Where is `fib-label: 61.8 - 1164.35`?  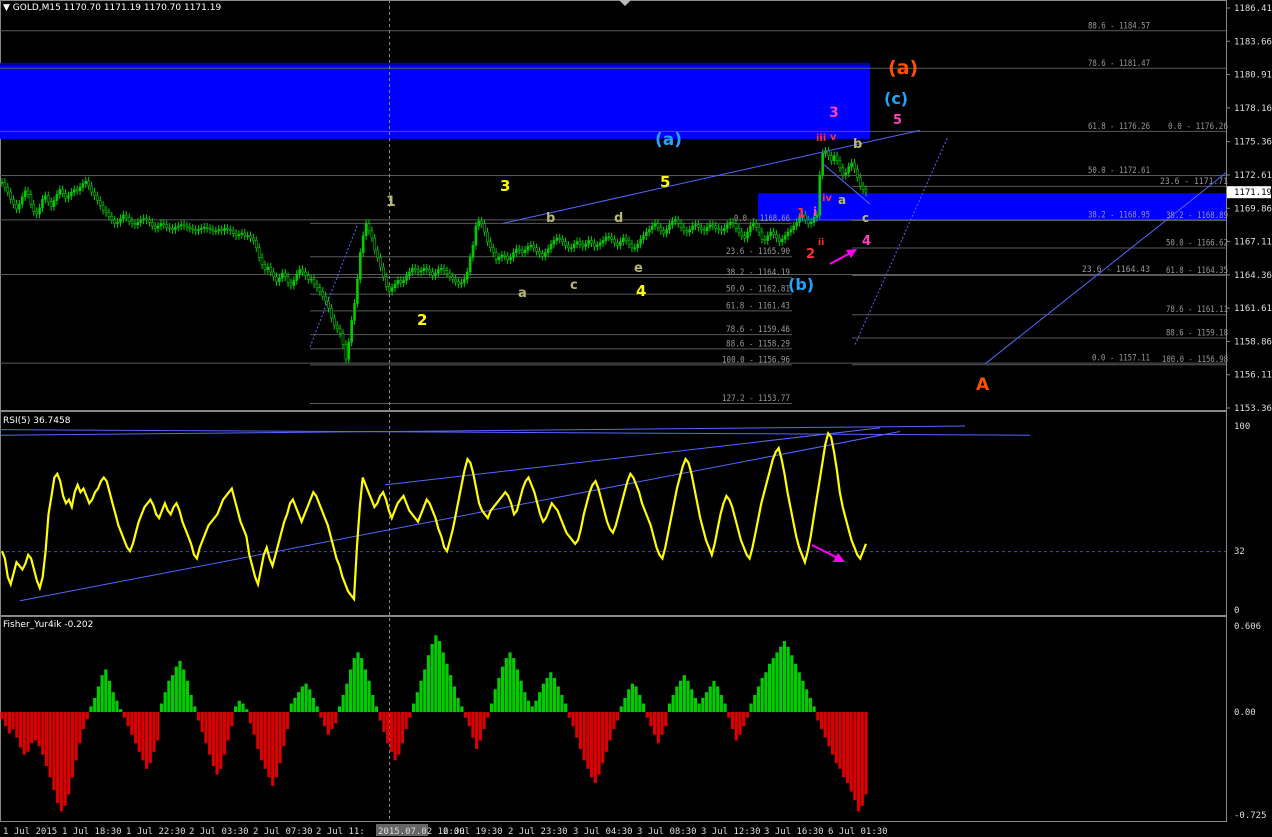 fib-label: 61.8 - 1164.35 is located at coordinates (1197, 271).